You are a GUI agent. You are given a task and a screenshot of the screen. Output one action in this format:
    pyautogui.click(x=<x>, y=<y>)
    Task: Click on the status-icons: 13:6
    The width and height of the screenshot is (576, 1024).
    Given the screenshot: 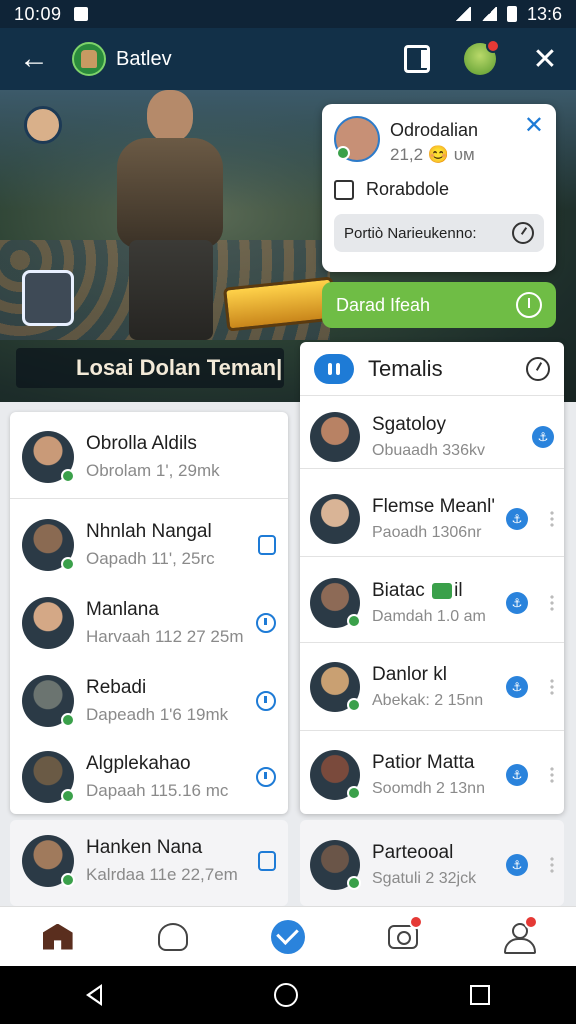 What is the action you would take?
    pyautogui.click(x=508, y=14)
    